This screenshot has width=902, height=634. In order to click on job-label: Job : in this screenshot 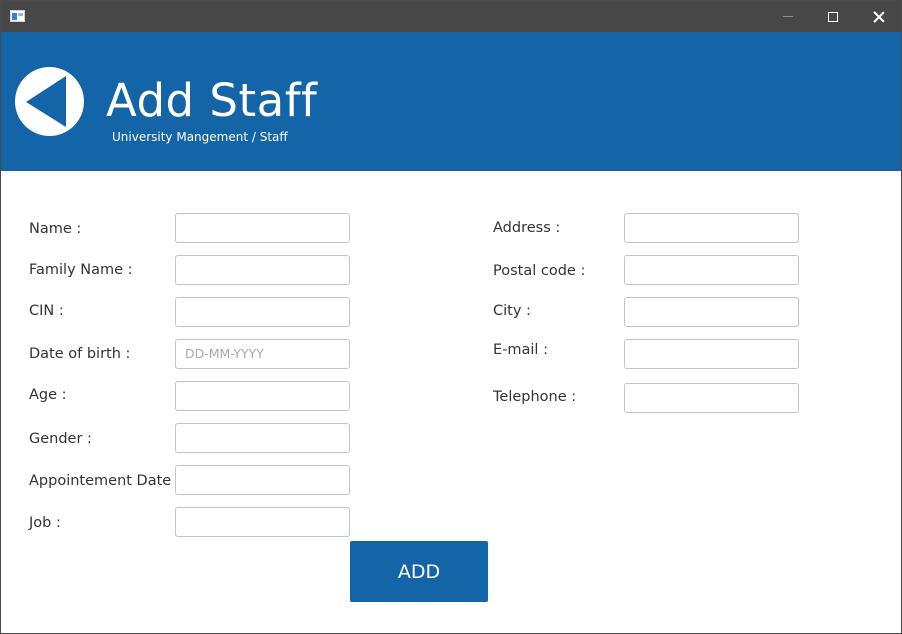, I will do `click(45, 523)`.